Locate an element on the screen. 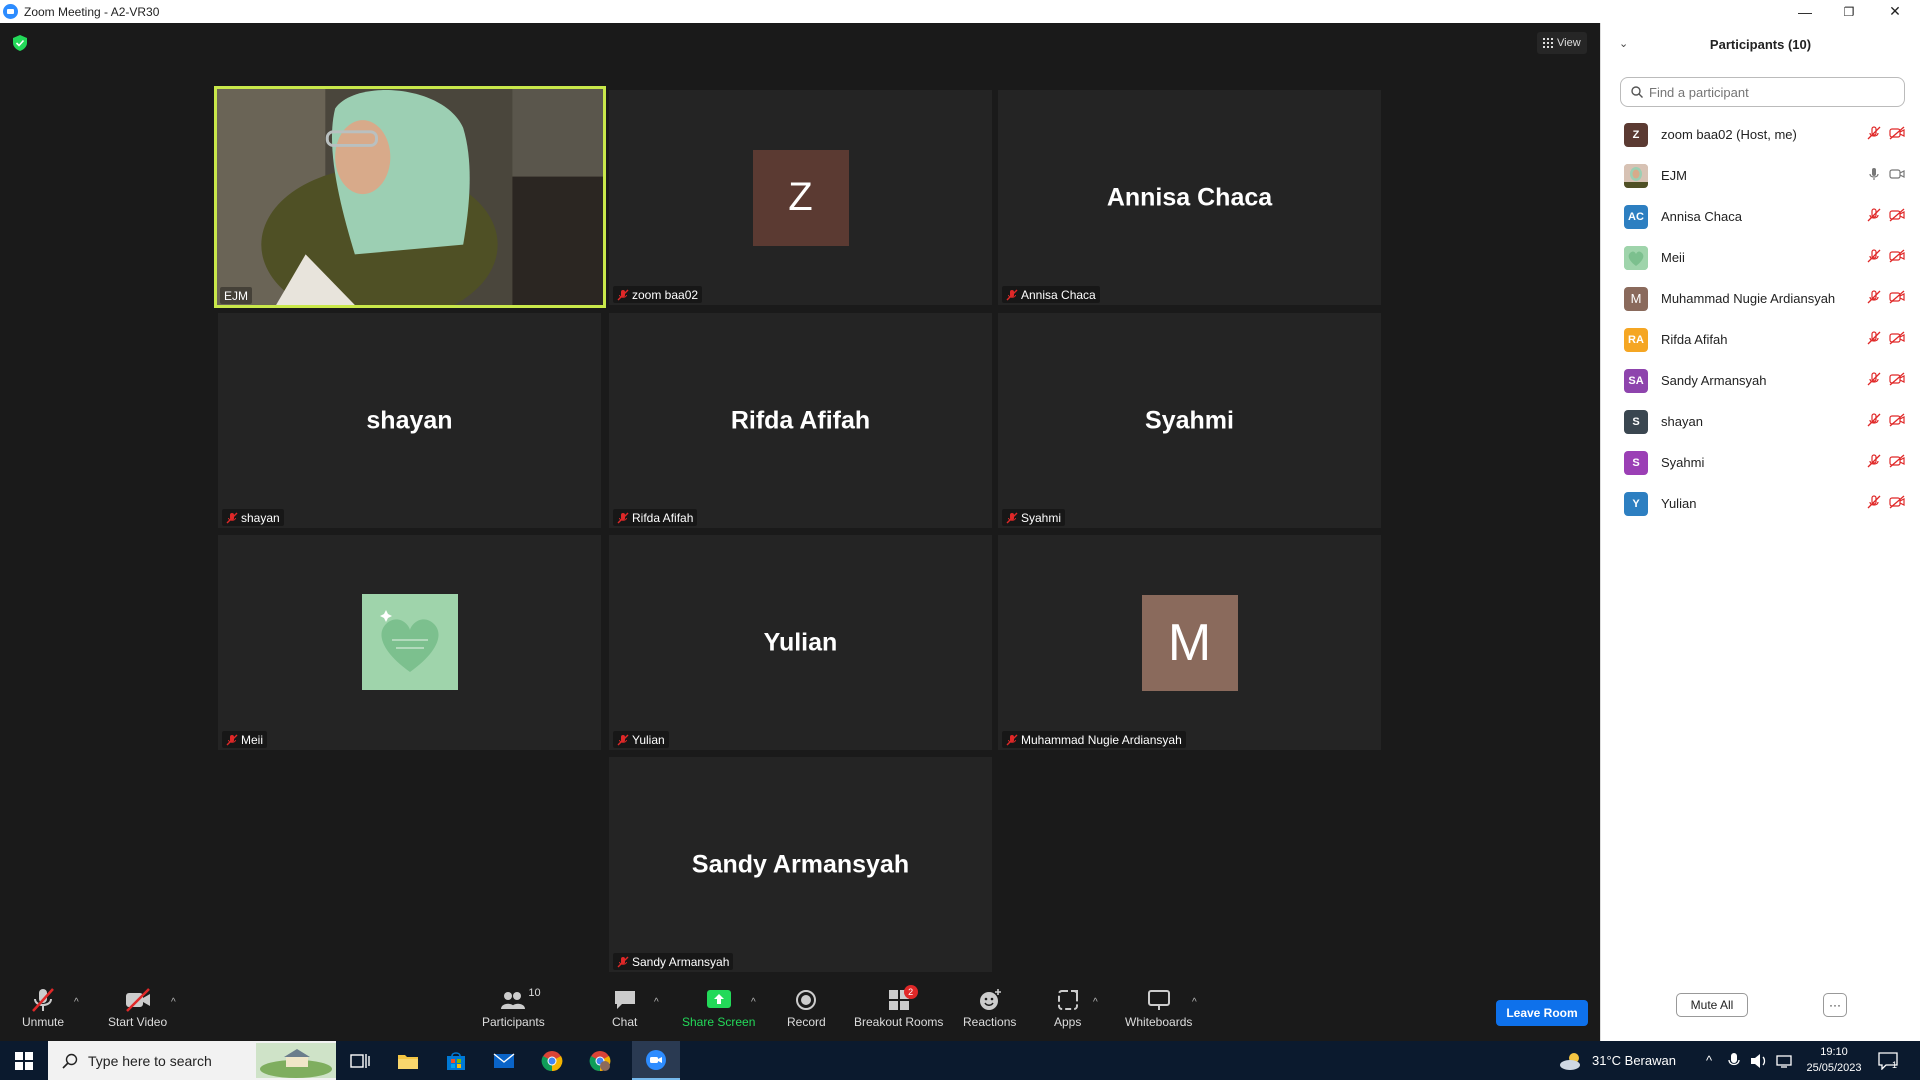  video-icon is located at coordinates (1897, 174).